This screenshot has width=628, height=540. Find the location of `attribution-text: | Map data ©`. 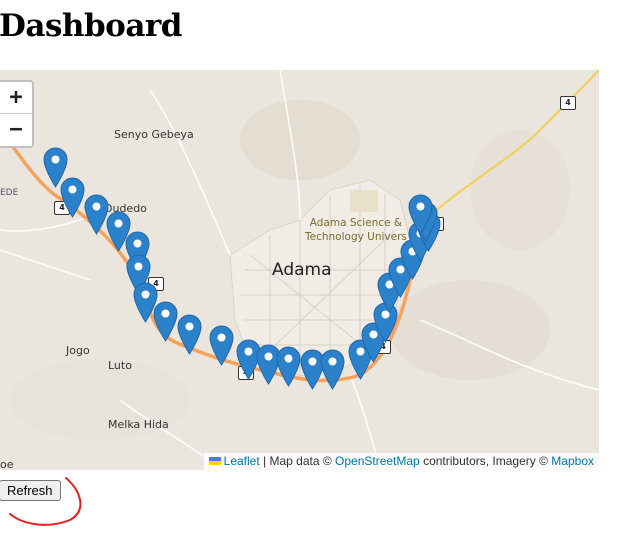

attribution-text: | Map data © is located at coordinates (297, 461).